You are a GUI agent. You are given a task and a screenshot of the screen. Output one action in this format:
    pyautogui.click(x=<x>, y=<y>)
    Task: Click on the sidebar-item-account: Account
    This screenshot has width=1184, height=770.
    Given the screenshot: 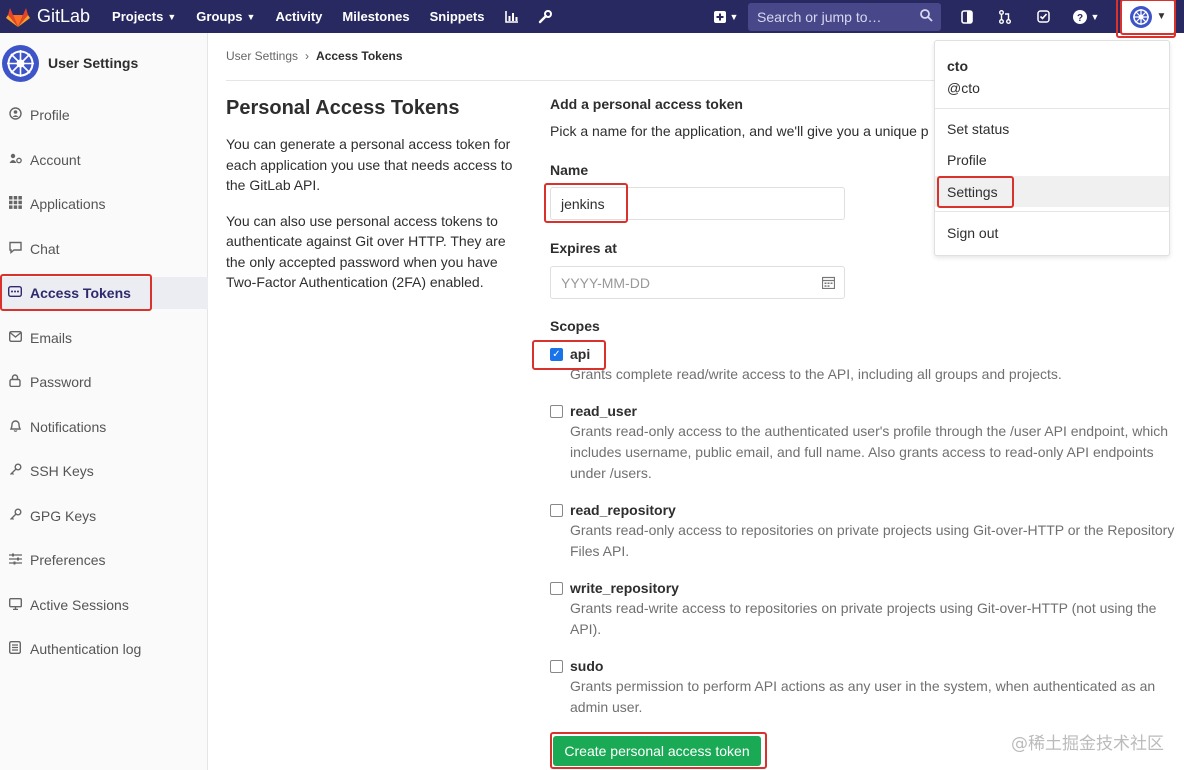 What is the action you would take?
    pyautogui.click(x=104, y=160)
    